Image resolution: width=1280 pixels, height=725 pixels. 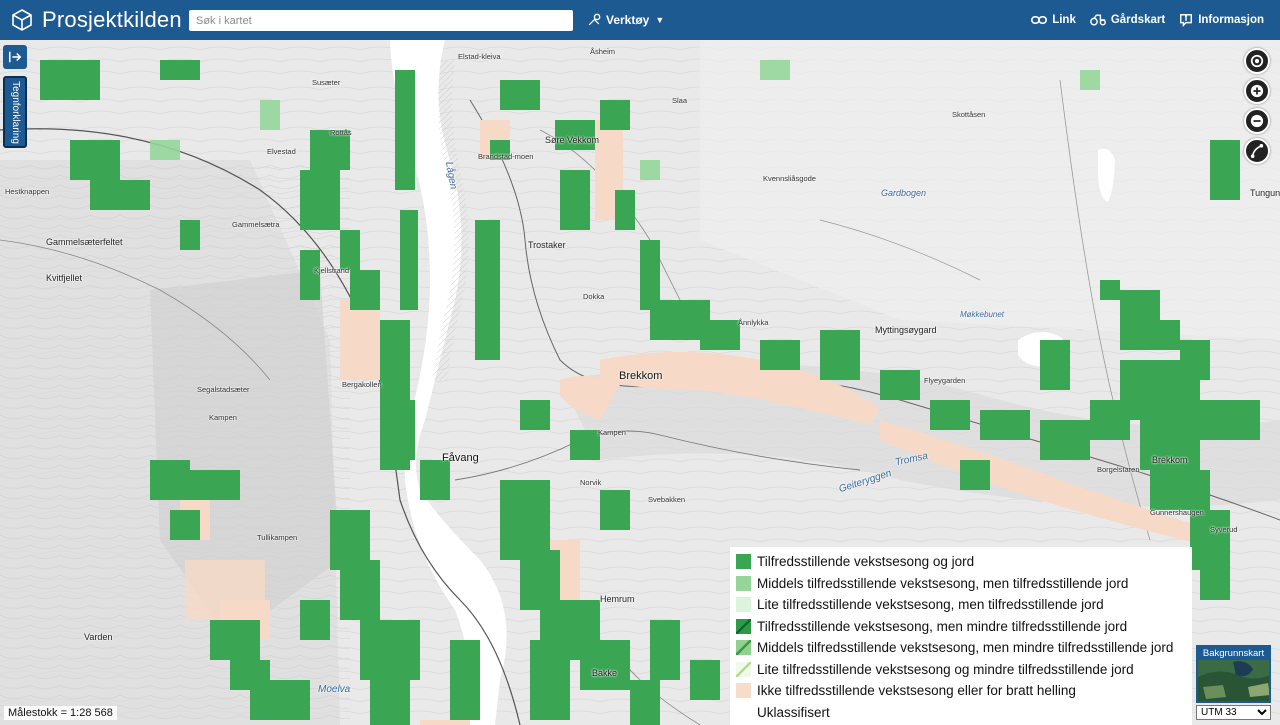 I want to click on map-label: Hestknappen, so click(x=27, y=191).